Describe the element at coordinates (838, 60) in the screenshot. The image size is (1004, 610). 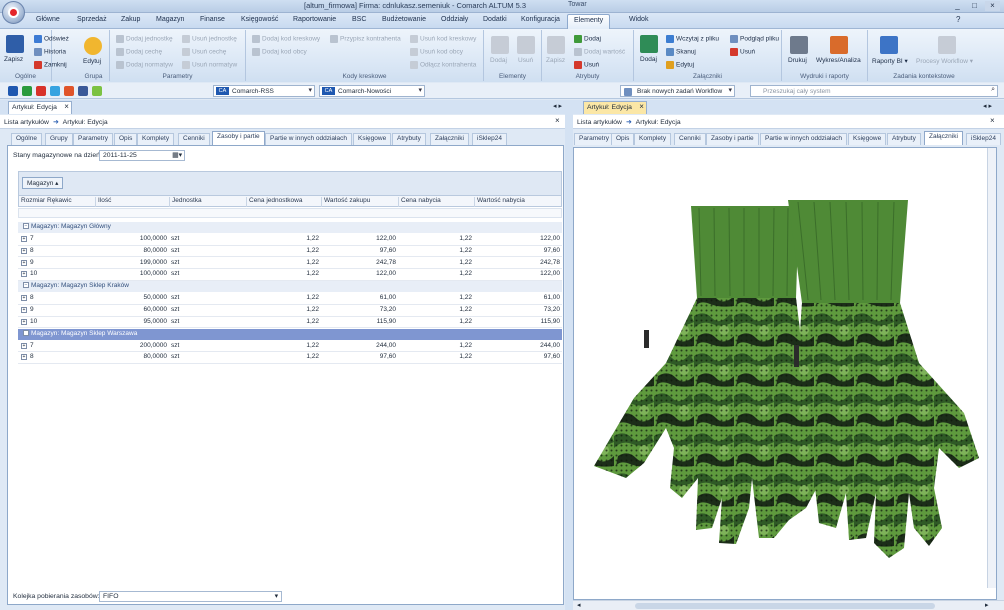
I see `chart-analysis-button: Wykres/Analiza` at that location.